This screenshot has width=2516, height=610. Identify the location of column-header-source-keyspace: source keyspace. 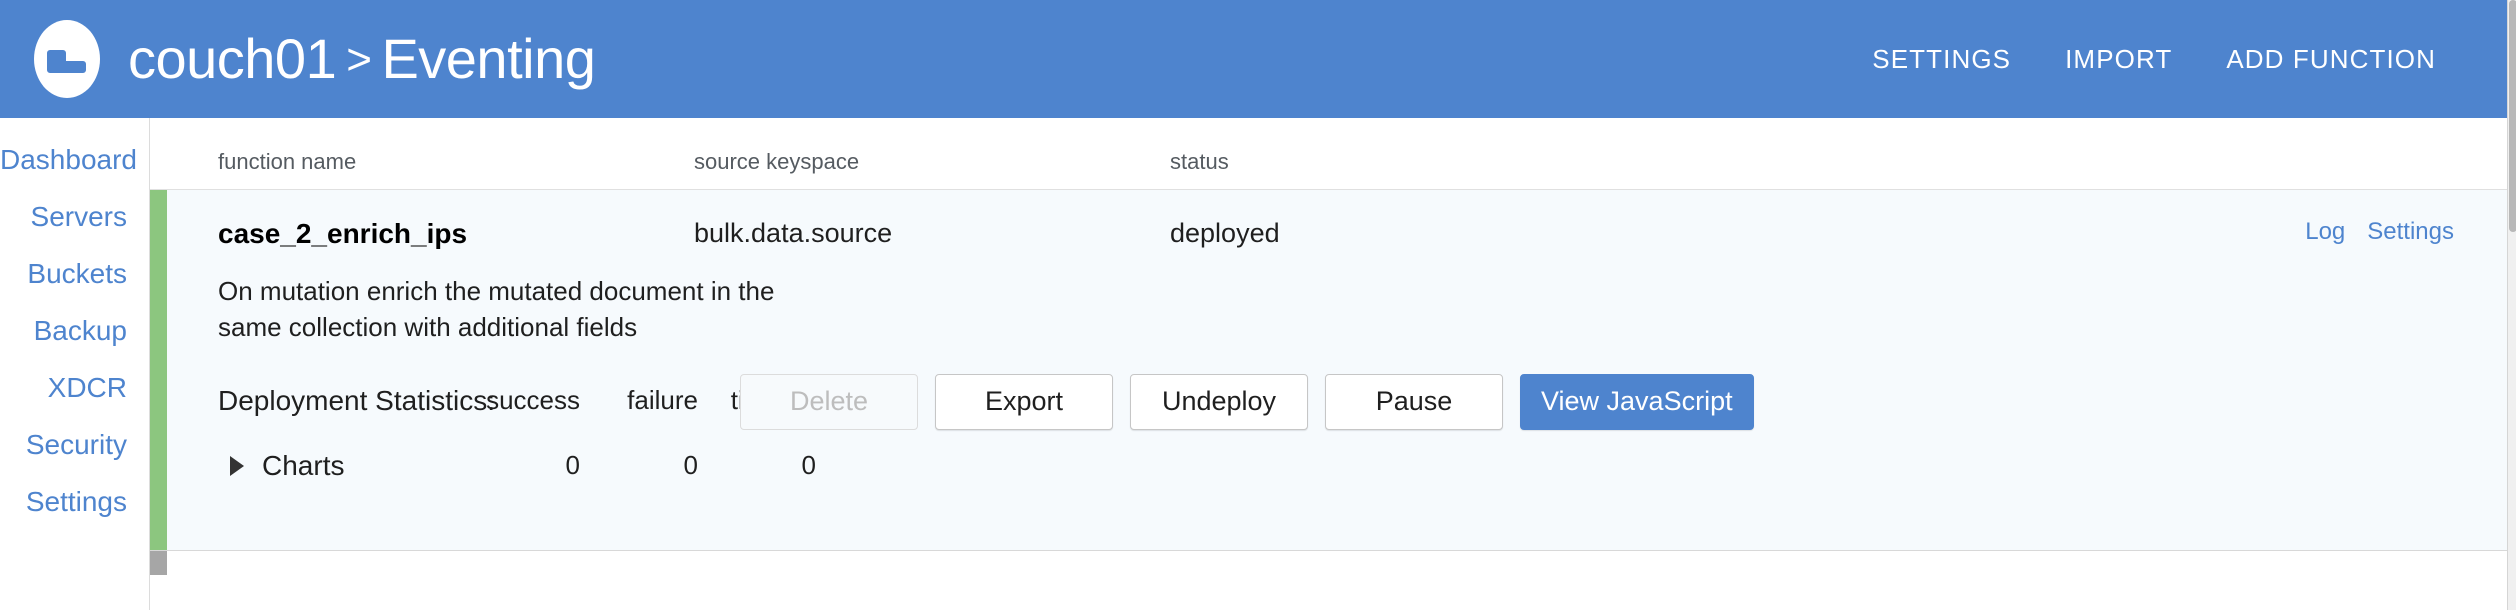
(777, 161).